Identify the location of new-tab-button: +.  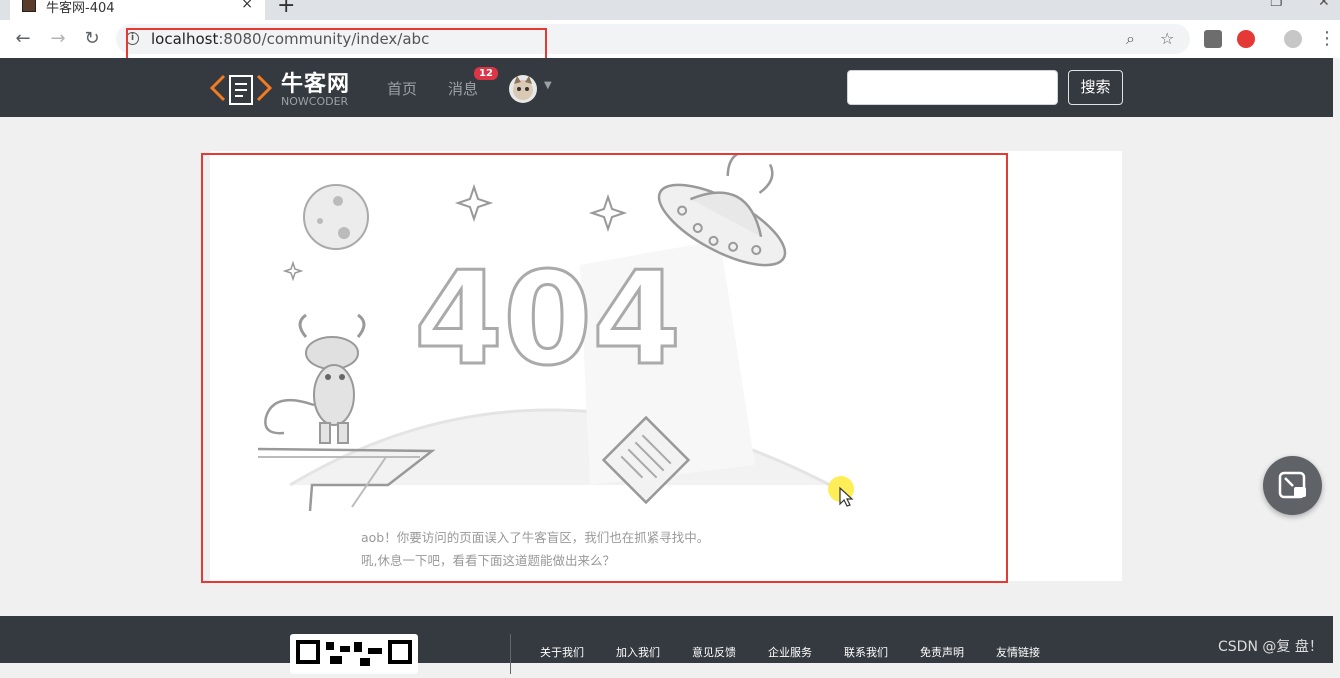
(286, 9).